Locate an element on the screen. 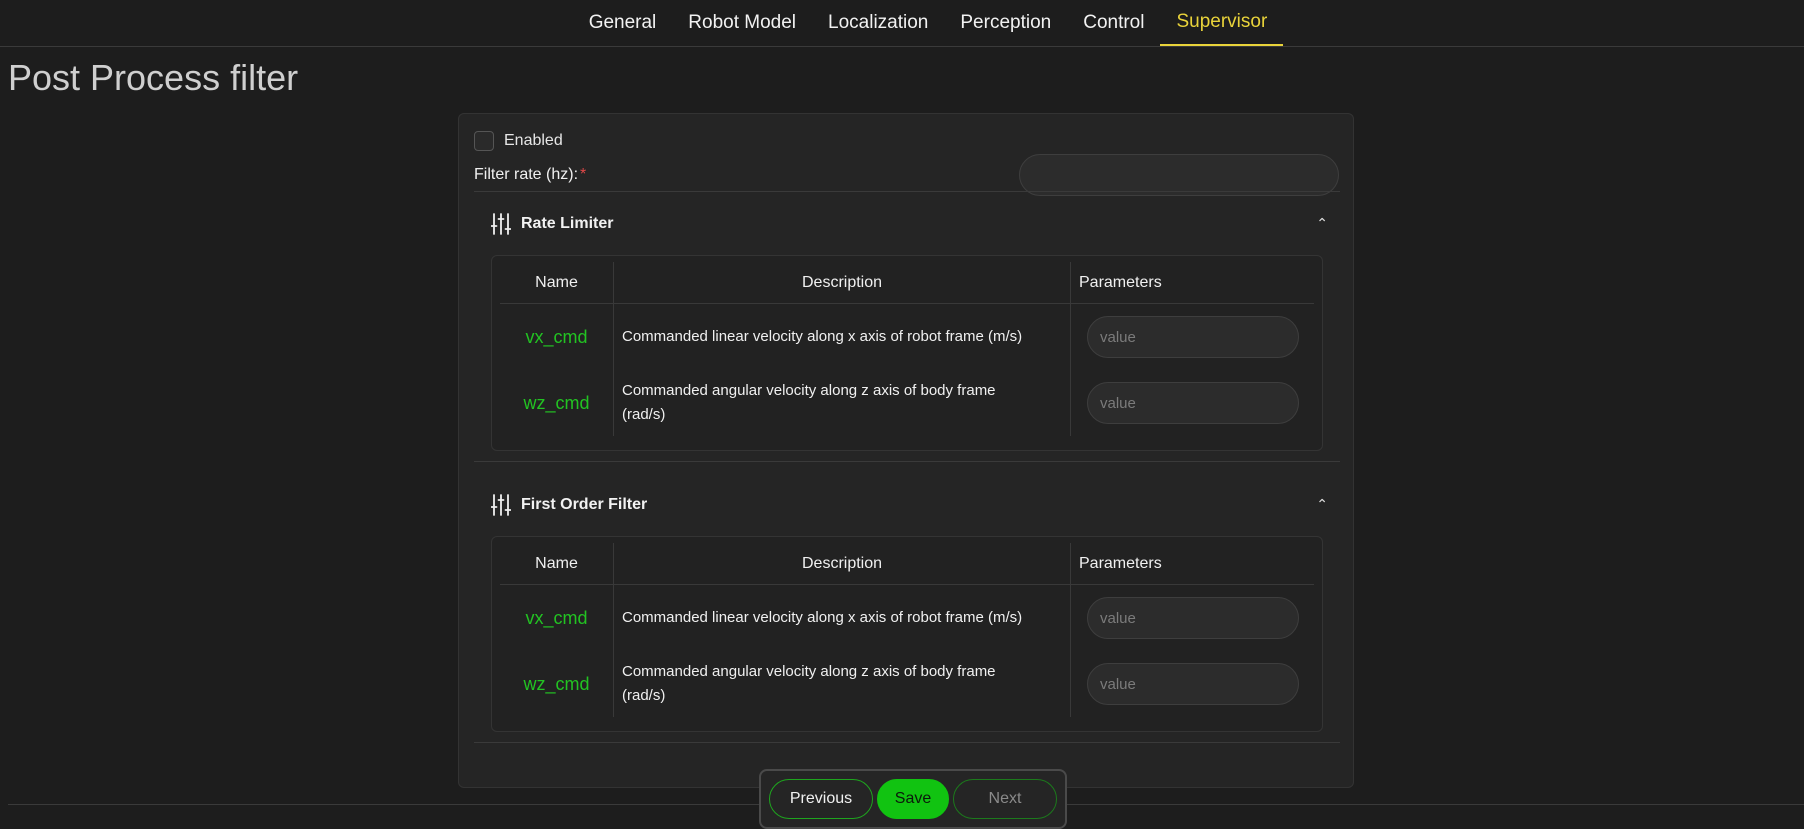 The height and width of the screenshot is (829, 1804). required-marker: * is located at coordinates (583, 174).